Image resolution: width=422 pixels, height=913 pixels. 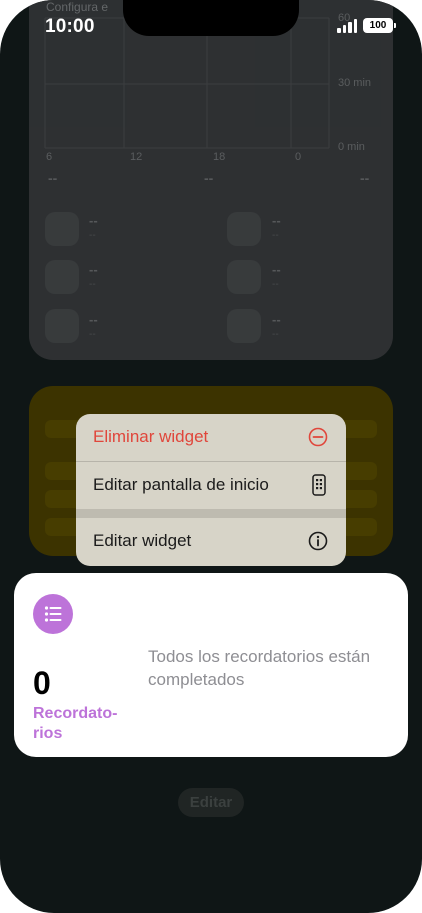 What do you see at coordinates (319, 485) in the screenshot?
I see `phone-apps-icon` at bounding box center [319, 485].